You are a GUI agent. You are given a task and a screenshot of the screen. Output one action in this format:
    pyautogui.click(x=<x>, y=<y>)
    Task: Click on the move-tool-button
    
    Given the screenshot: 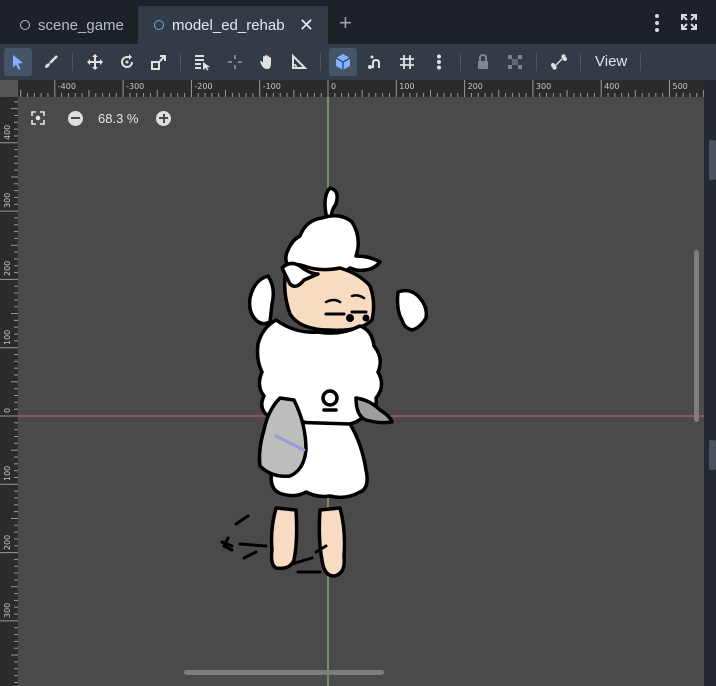 What is the action you would take?
    pyautogui.click(x=95, y=62)
    